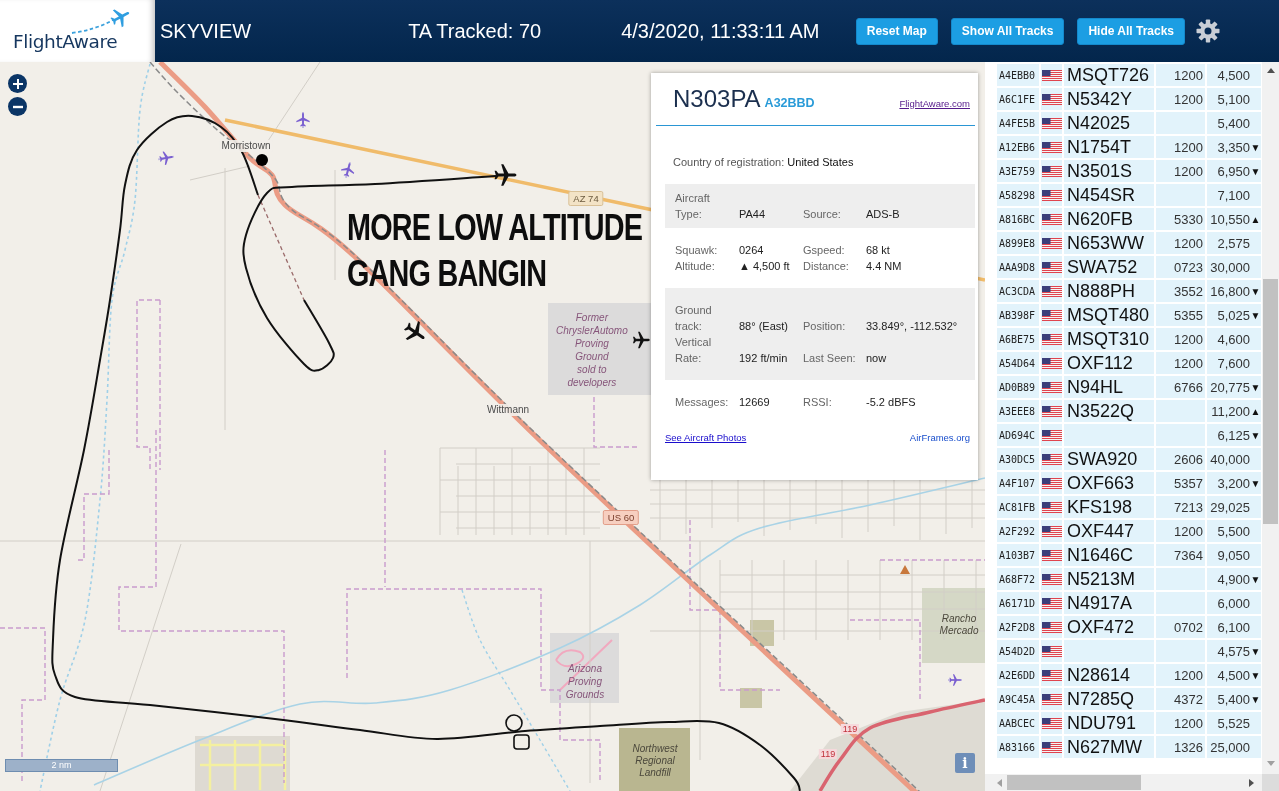 The height and width of the screenshot is (791, 1279). I want to click on plus-icon, so click(17, 83).